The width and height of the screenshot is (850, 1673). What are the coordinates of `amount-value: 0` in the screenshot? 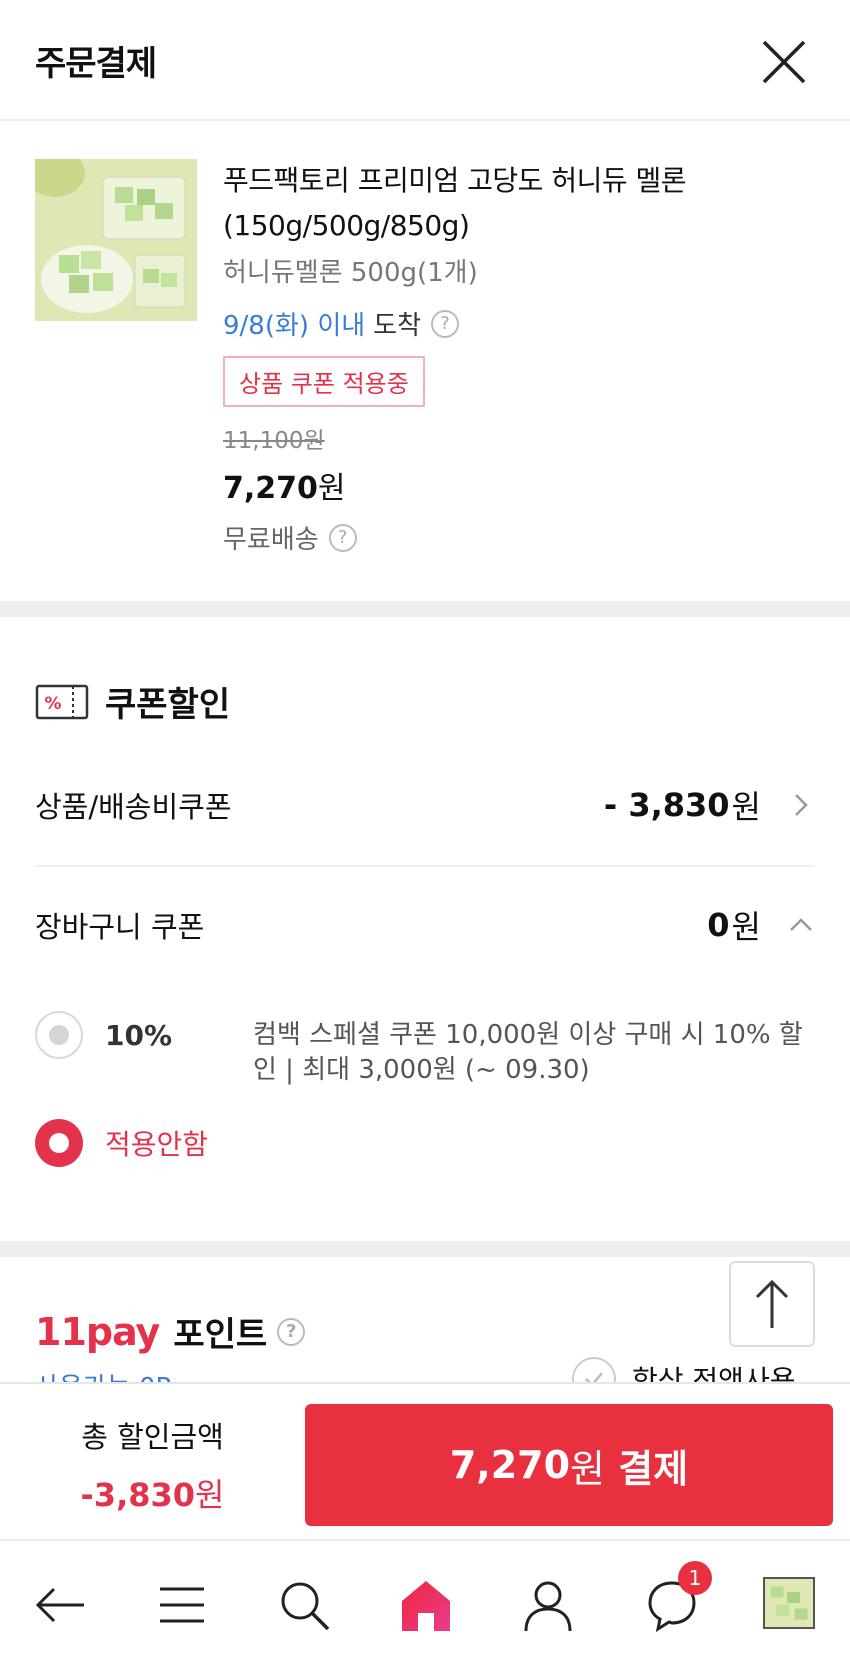 It's located at (718, 925).